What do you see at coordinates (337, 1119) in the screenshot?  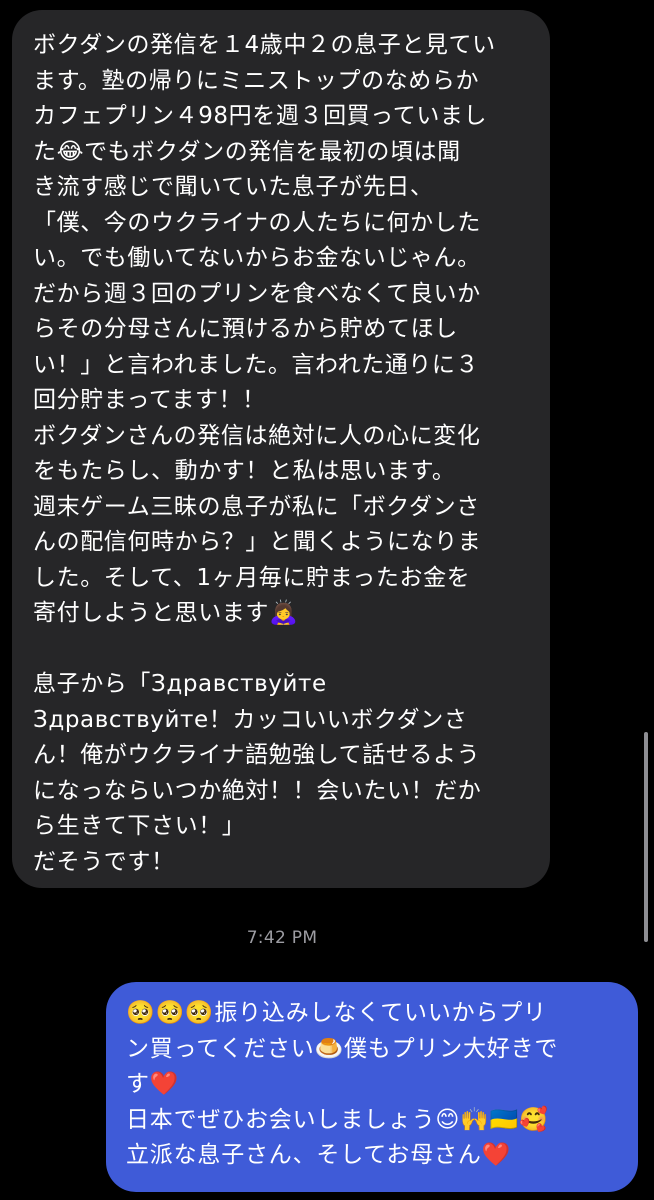 I see `message-line: 日本でぜひお会いしましょう😊🙌🇺🇦🥰` at bounding box center [337, 1119].